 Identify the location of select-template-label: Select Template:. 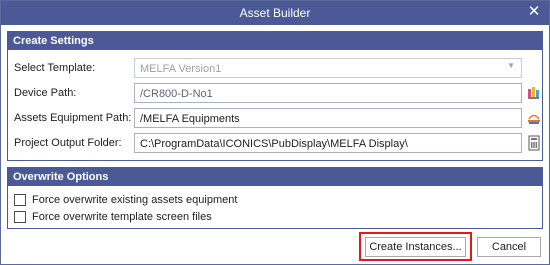
(55, 68).